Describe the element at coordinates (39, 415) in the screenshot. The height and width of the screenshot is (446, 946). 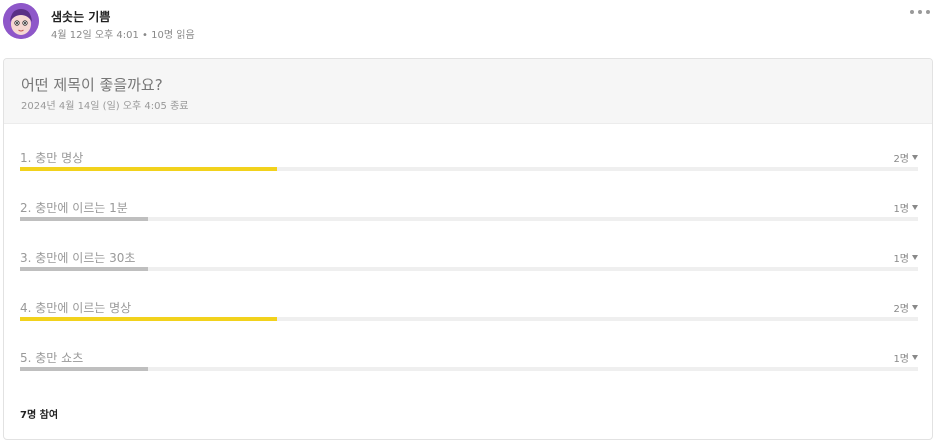
I see `participants-count: 7명 참여` at that location.